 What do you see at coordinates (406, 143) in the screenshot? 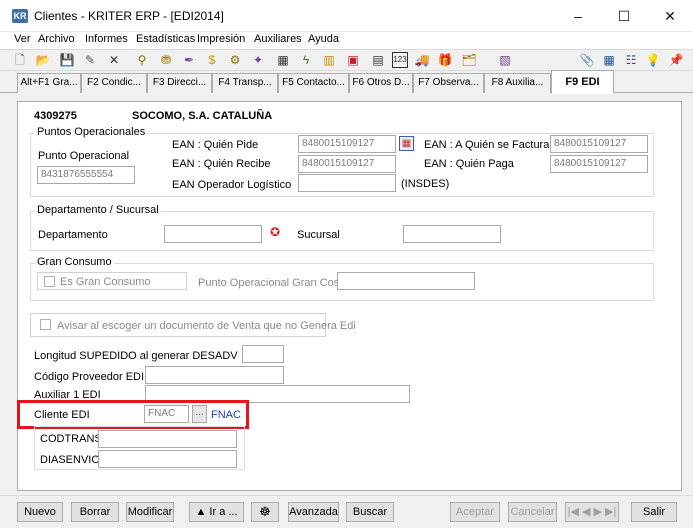
I see `calendar-icon: ▦` at bounding box center [406, 143].